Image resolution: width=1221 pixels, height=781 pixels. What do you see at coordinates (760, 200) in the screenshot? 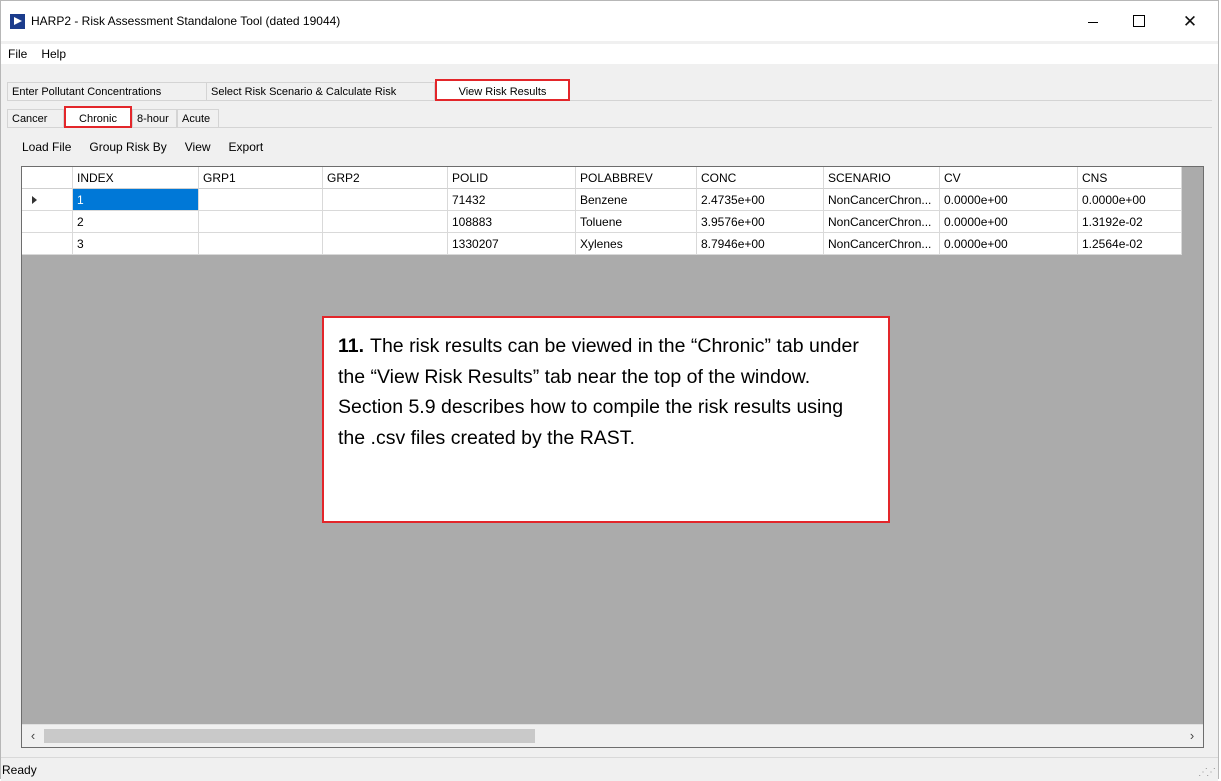
I see `cell-conc: 2.4735e+00` at bounding box center [760, 200].